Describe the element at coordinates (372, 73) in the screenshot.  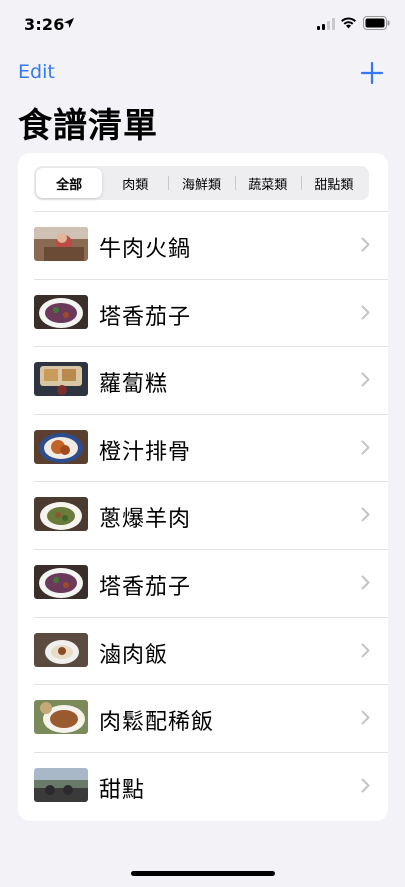
I see `plus-icon` at that location.